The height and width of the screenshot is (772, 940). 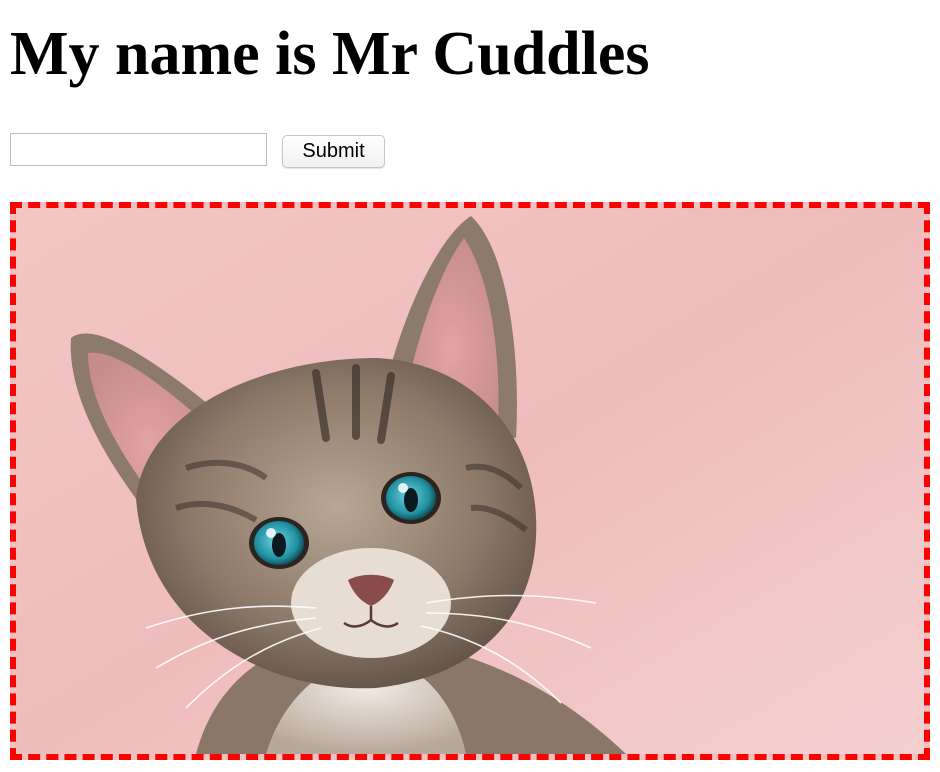 What do you see at coordinates (279, 543) in the screenshot?
I see `left-eye` at bounding box center [279, 543].